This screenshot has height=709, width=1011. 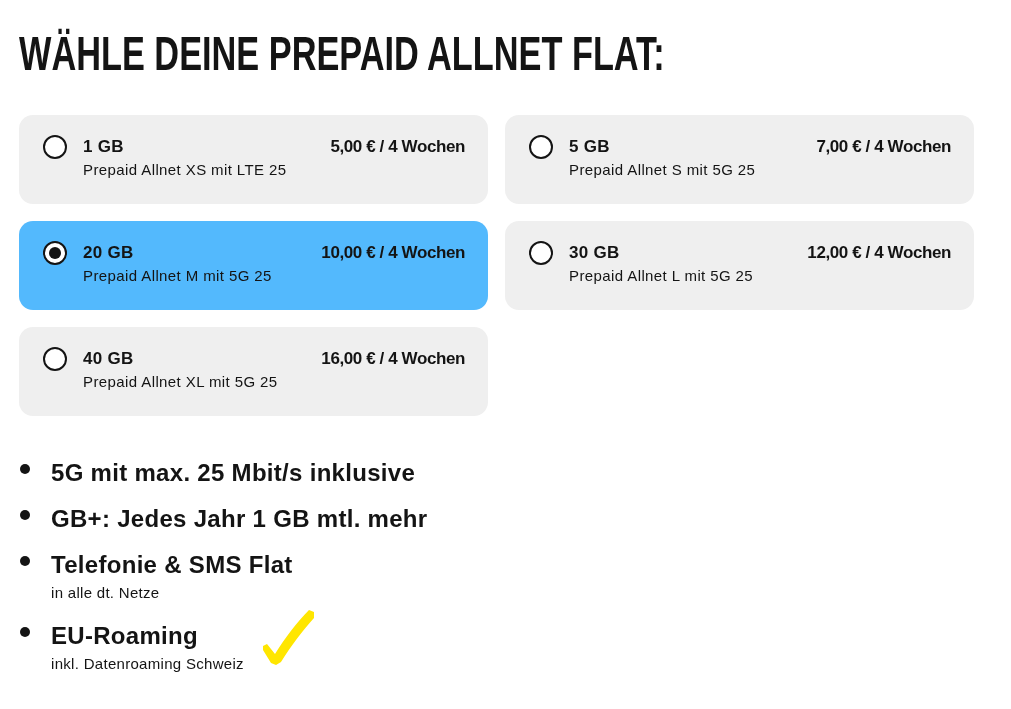 I want to click on feature-title: 5G mit max. 25 Mbit/s inklusive, so click(x=233, y=473).